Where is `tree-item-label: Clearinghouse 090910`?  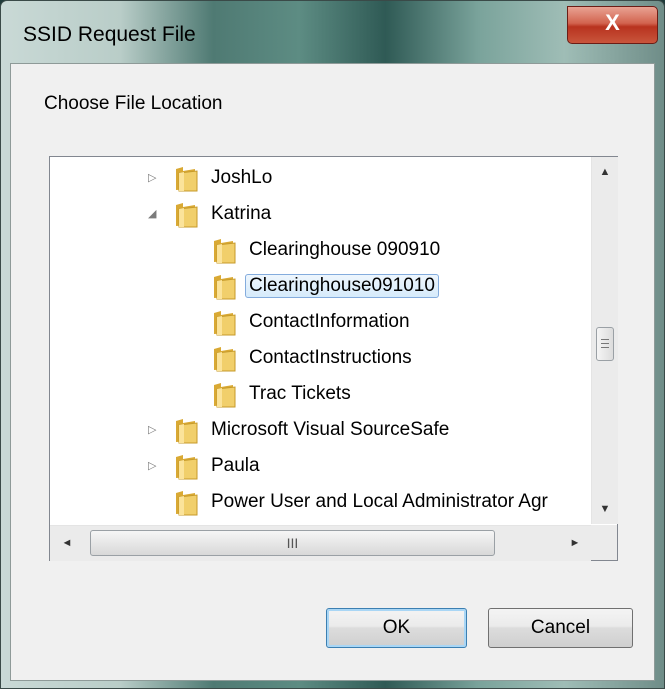
tree-item-label: Clearinghouse 090910 is located at coordinates (345, 249).